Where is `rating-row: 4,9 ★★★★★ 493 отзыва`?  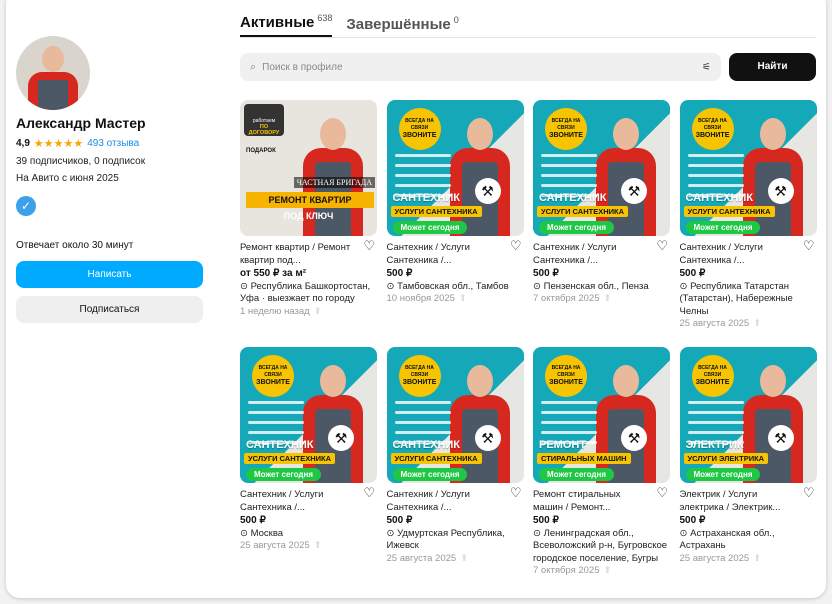 rating-row: 4,9 ★★★★★ 493 отзыва is located at coordinates (109, 143).